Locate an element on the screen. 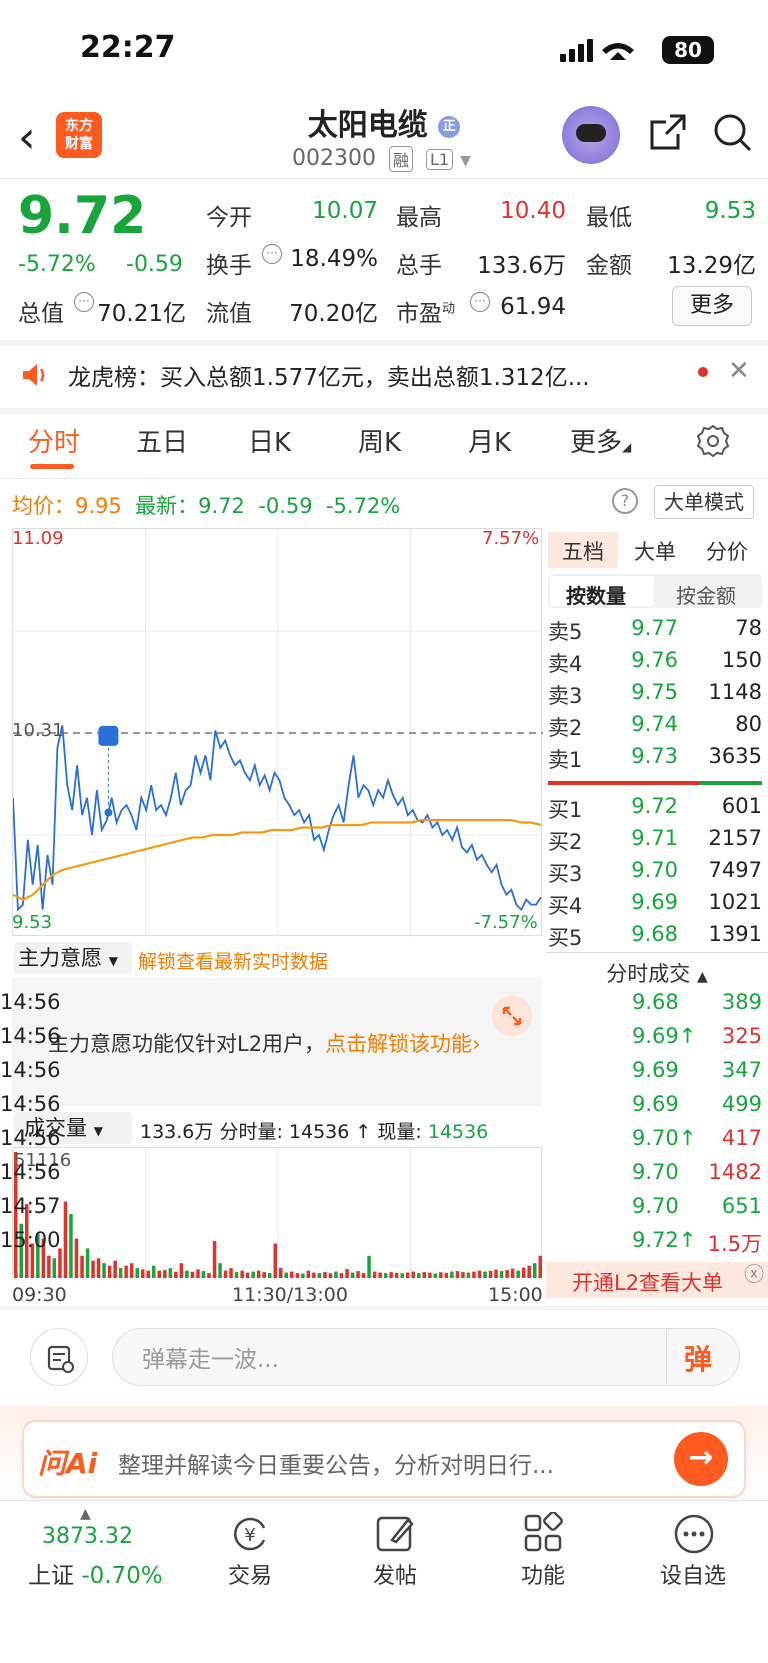  main-intention-select: 主力意愿 ▼ is located at coordinates (73, 958).